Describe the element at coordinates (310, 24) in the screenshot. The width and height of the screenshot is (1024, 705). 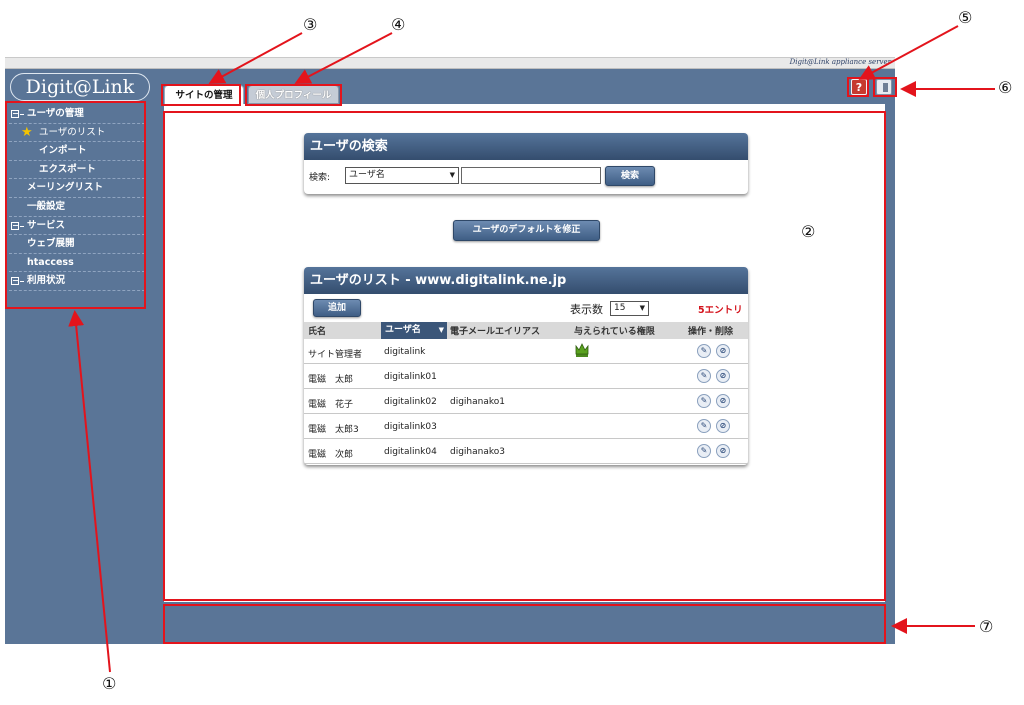
I see `callout-3: ③` at that location.